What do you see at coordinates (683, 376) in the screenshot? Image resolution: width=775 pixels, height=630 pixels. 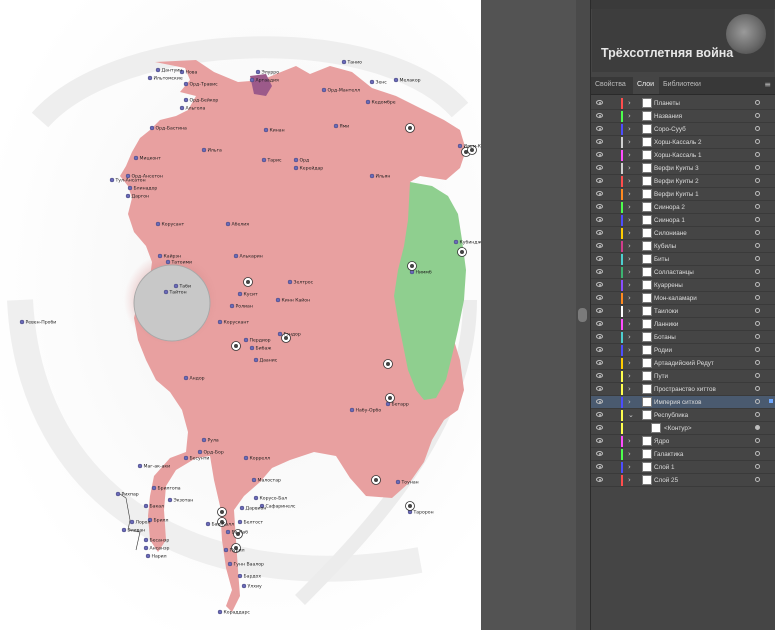 I see `layer-row: › Пути` at bounding box center [683, 376].